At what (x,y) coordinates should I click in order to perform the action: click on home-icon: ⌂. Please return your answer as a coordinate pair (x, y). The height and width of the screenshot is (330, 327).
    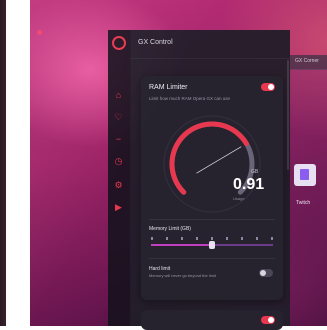
    Looking at the image, I should click on (118, 95).